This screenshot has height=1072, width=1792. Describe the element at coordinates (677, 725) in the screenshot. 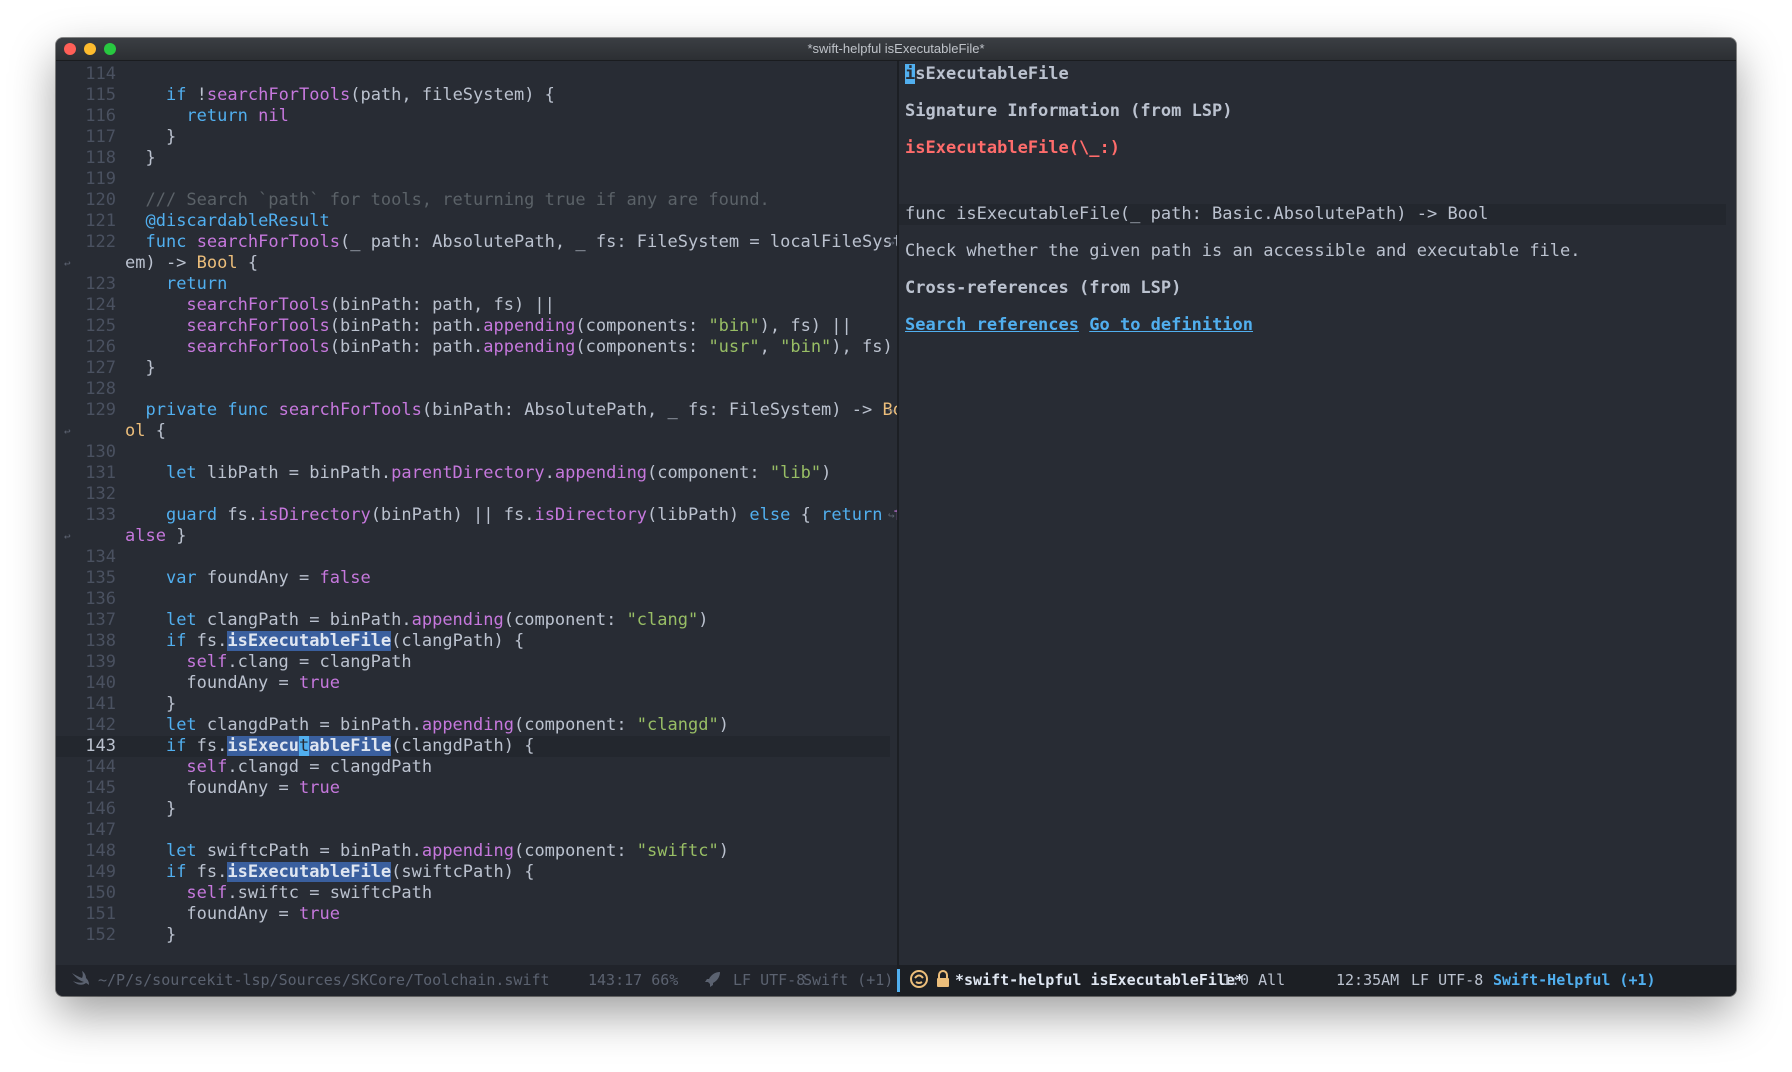

I see `code-token: "clangd"` at that location.